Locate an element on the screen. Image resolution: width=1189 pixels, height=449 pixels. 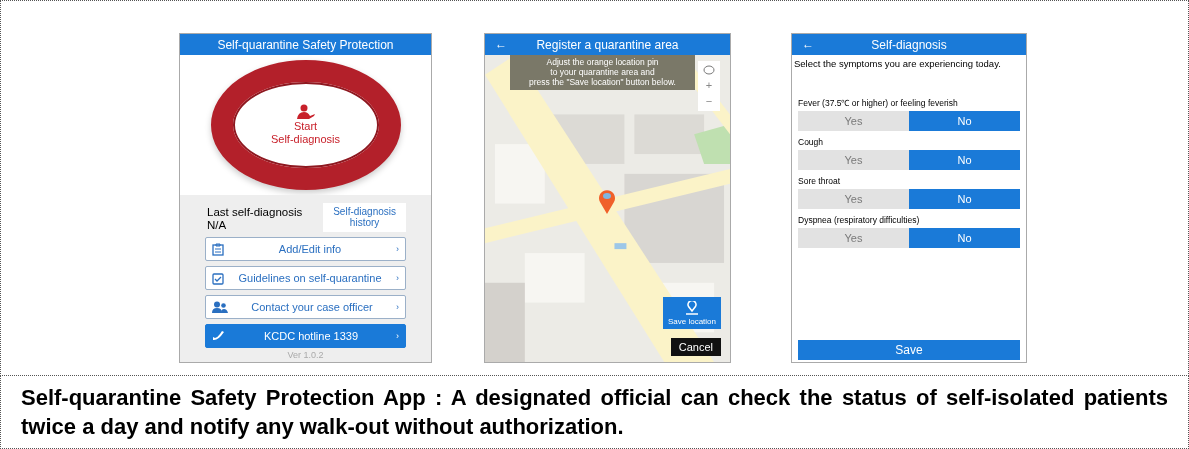
menu-button: Contact your case officer › is located at coordinates (305, 307).